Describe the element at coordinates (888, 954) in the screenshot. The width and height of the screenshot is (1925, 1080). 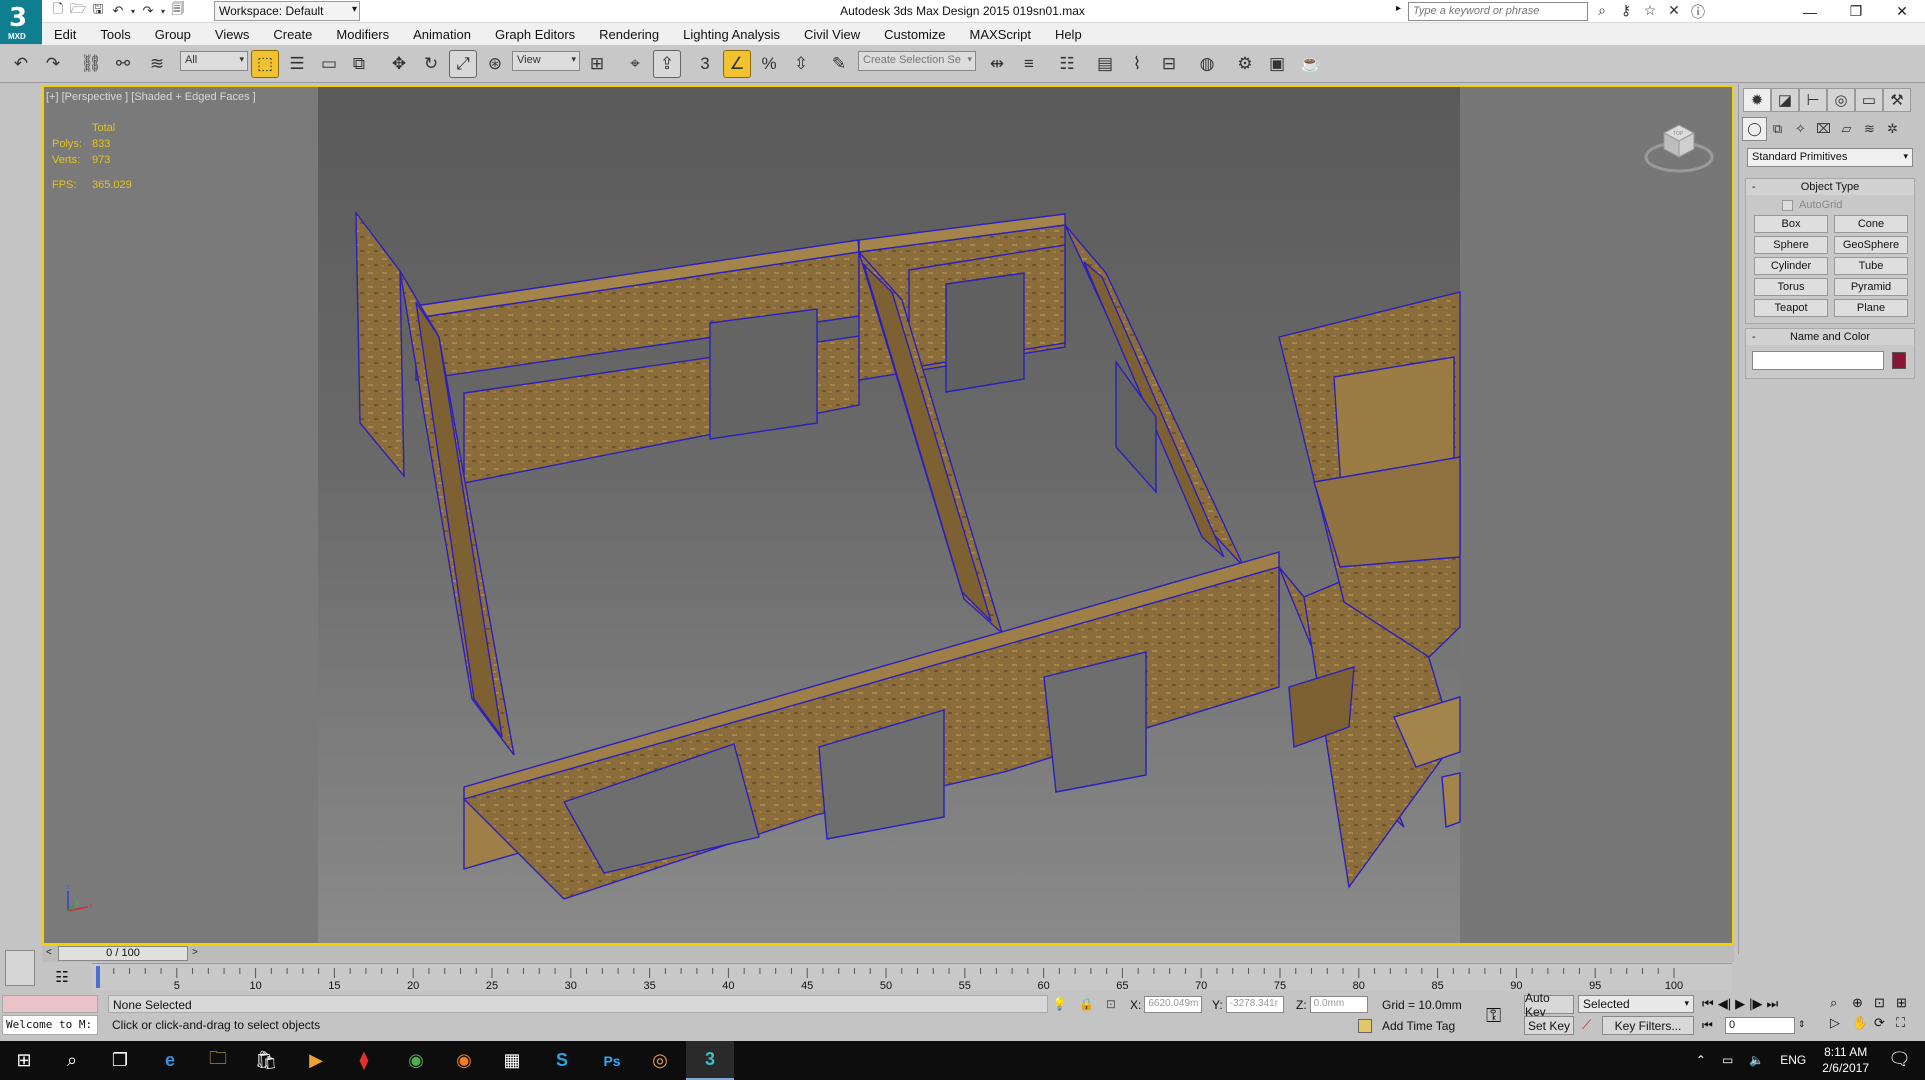
I see `time-slider: < 0 / 100 >` at that location.